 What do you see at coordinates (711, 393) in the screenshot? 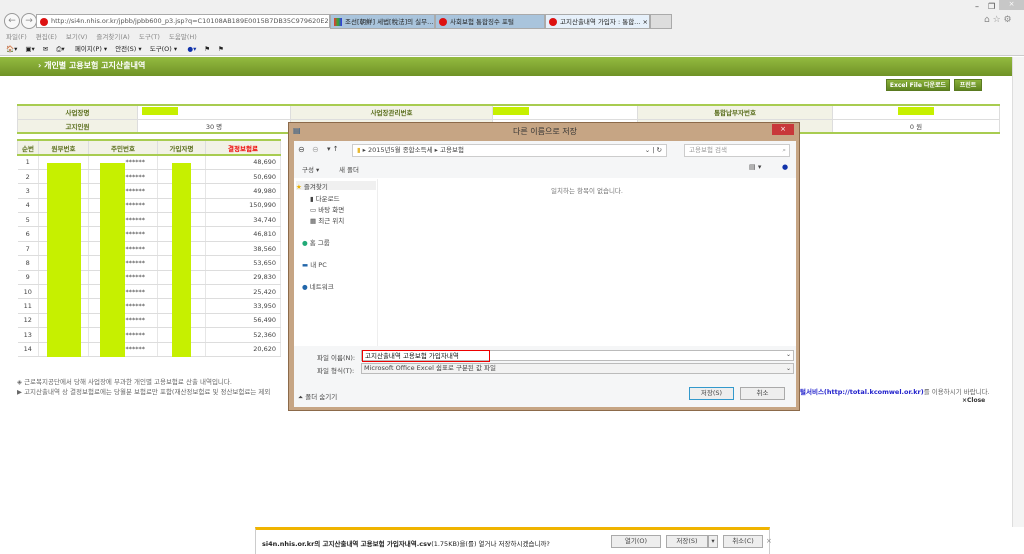
I see `save-button: 저장(S)` at bounding box center [711, 393].